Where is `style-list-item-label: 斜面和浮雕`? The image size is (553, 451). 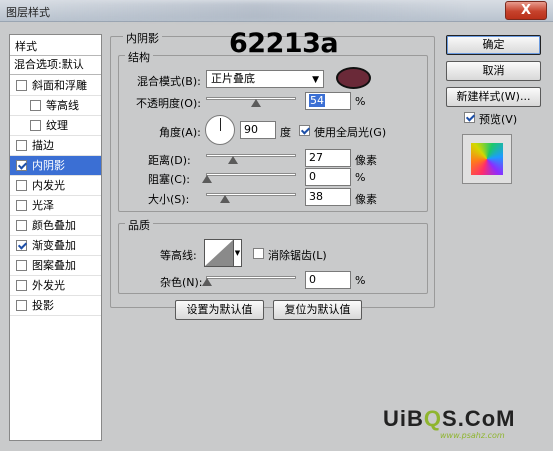 style-list-item-label: 斜面和浮雕 is located at coordinates (59, 85).